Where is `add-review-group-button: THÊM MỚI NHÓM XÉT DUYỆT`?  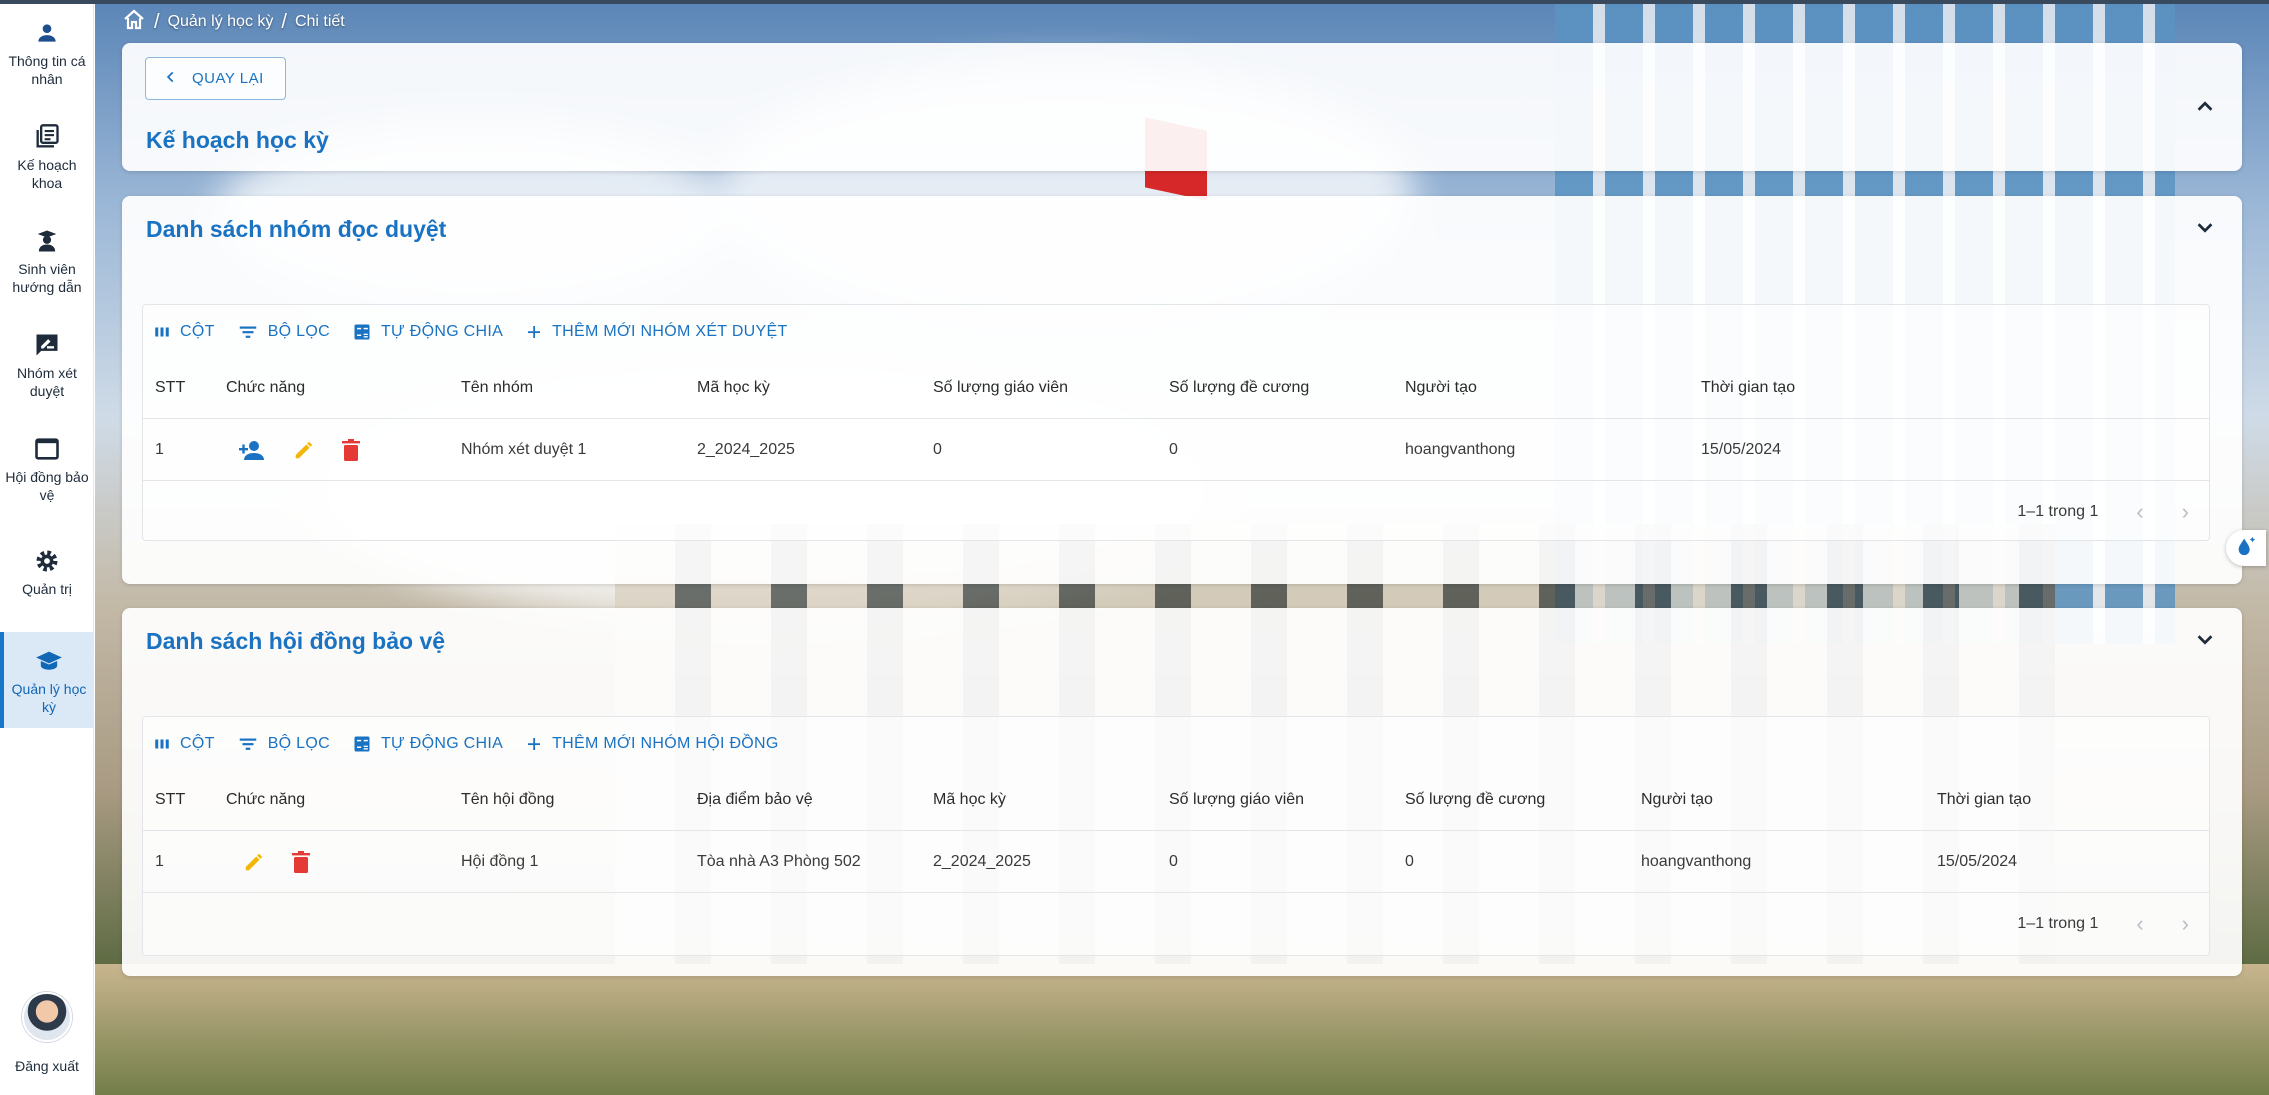 add-review-group-button: THÊM MỚI NHÓM XÉT DUYỆT is located at coordinates (656, 332).